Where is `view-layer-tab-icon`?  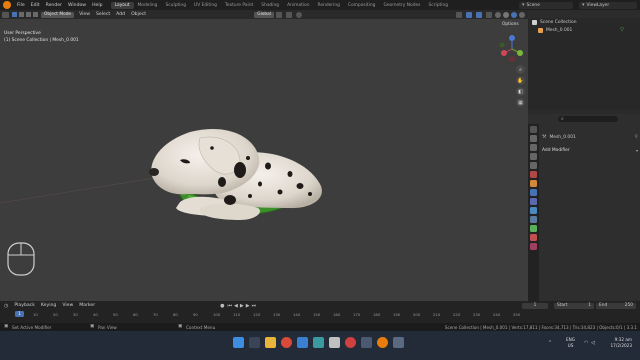 view-layer-tab-icon is located at coordinates (533, 156).